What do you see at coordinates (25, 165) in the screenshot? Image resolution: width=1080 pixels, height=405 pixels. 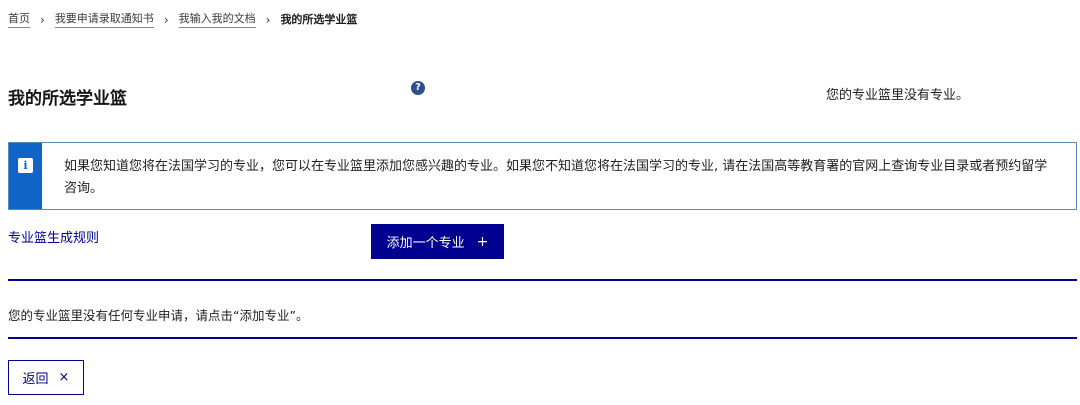 I see `info-icon: i` at bounding box center [25, 165].